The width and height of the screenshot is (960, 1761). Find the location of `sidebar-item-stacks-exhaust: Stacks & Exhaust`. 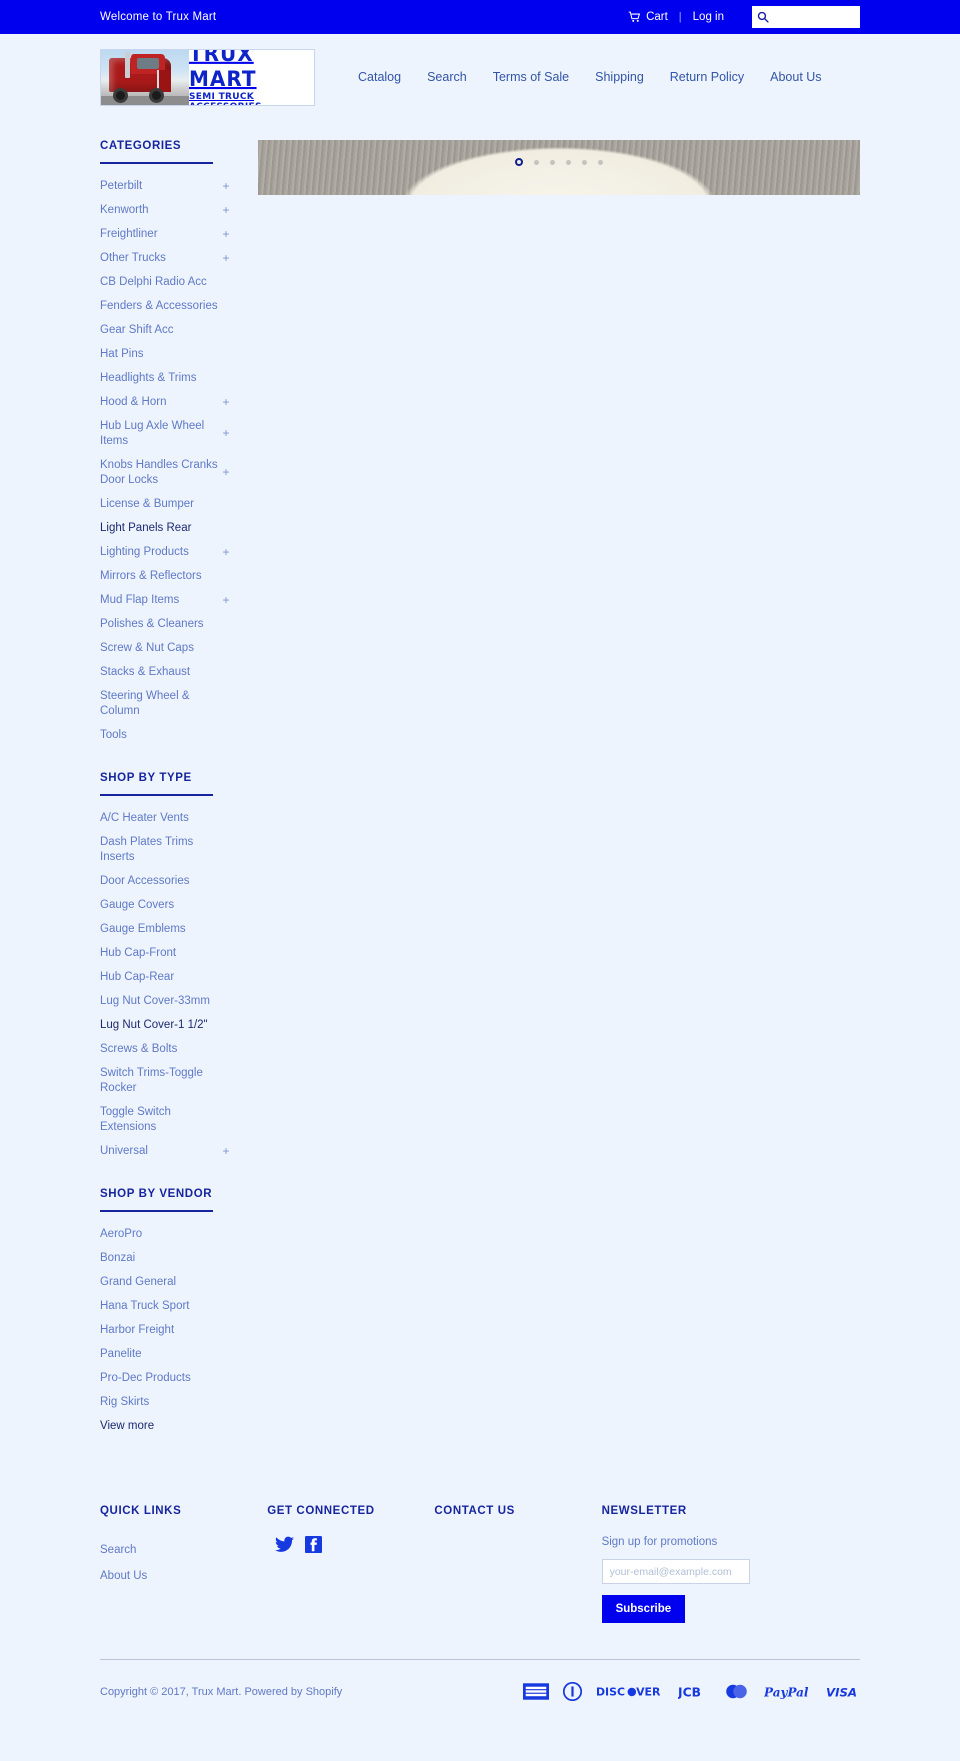

sidebar-item-stacks-exhaust: Stacks & Exhaust is located at coordinates (159, 672).